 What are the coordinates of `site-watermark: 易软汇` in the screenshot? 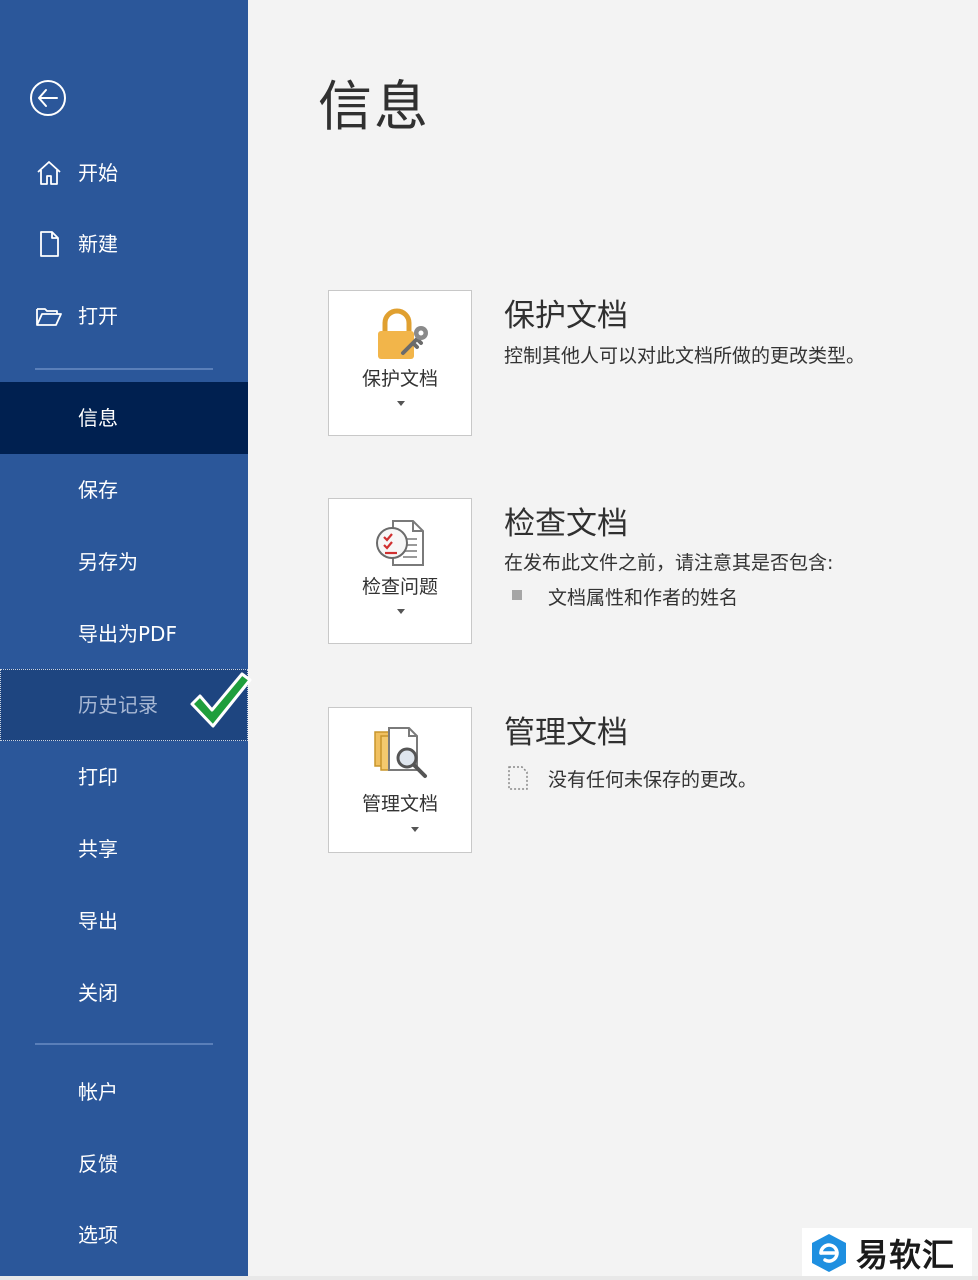 It's located at (887, 1253).